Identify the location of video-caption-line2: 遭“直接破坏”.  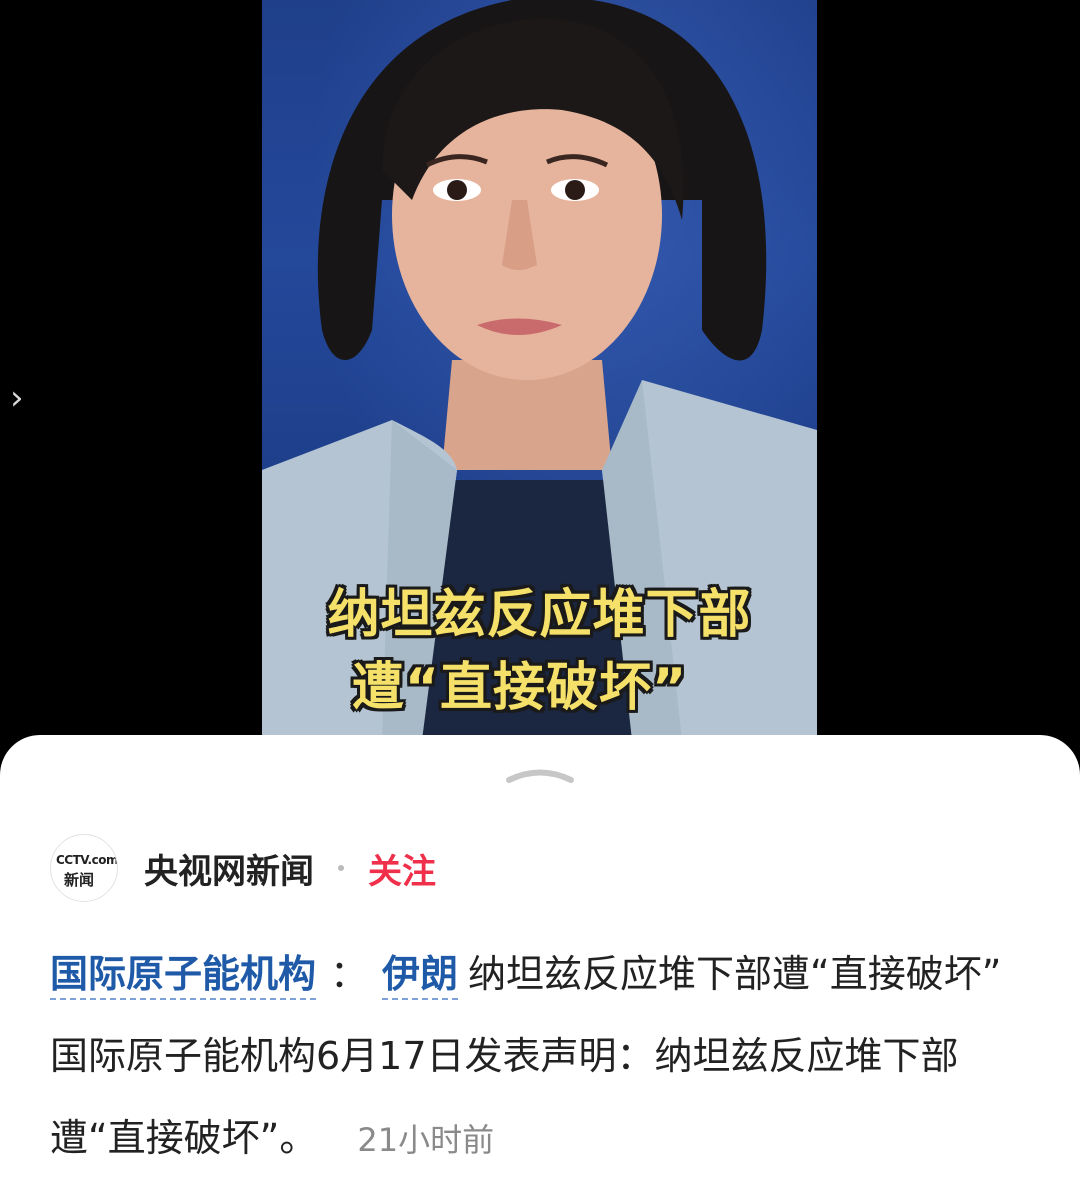
(519, 688).